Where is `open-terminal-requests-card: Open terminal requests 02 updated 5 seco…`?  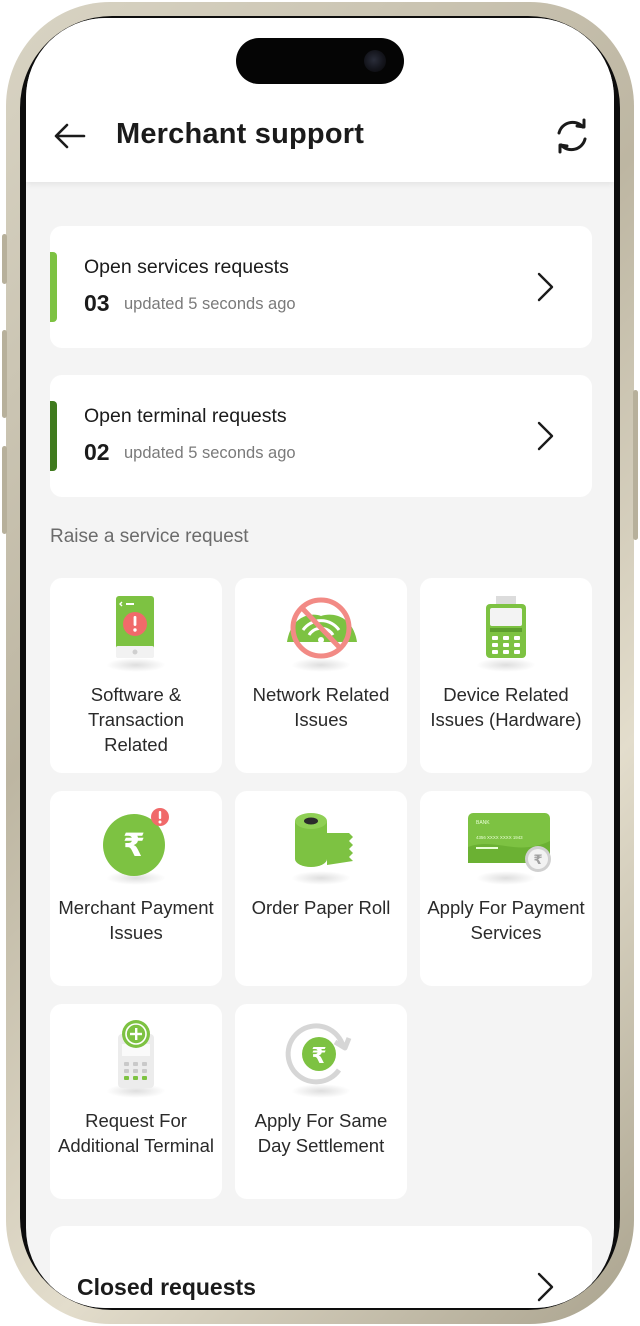
open-terminal-requests-card: Open terminal requests 02 updated 5 seco… is located at coordinates (321, 436).